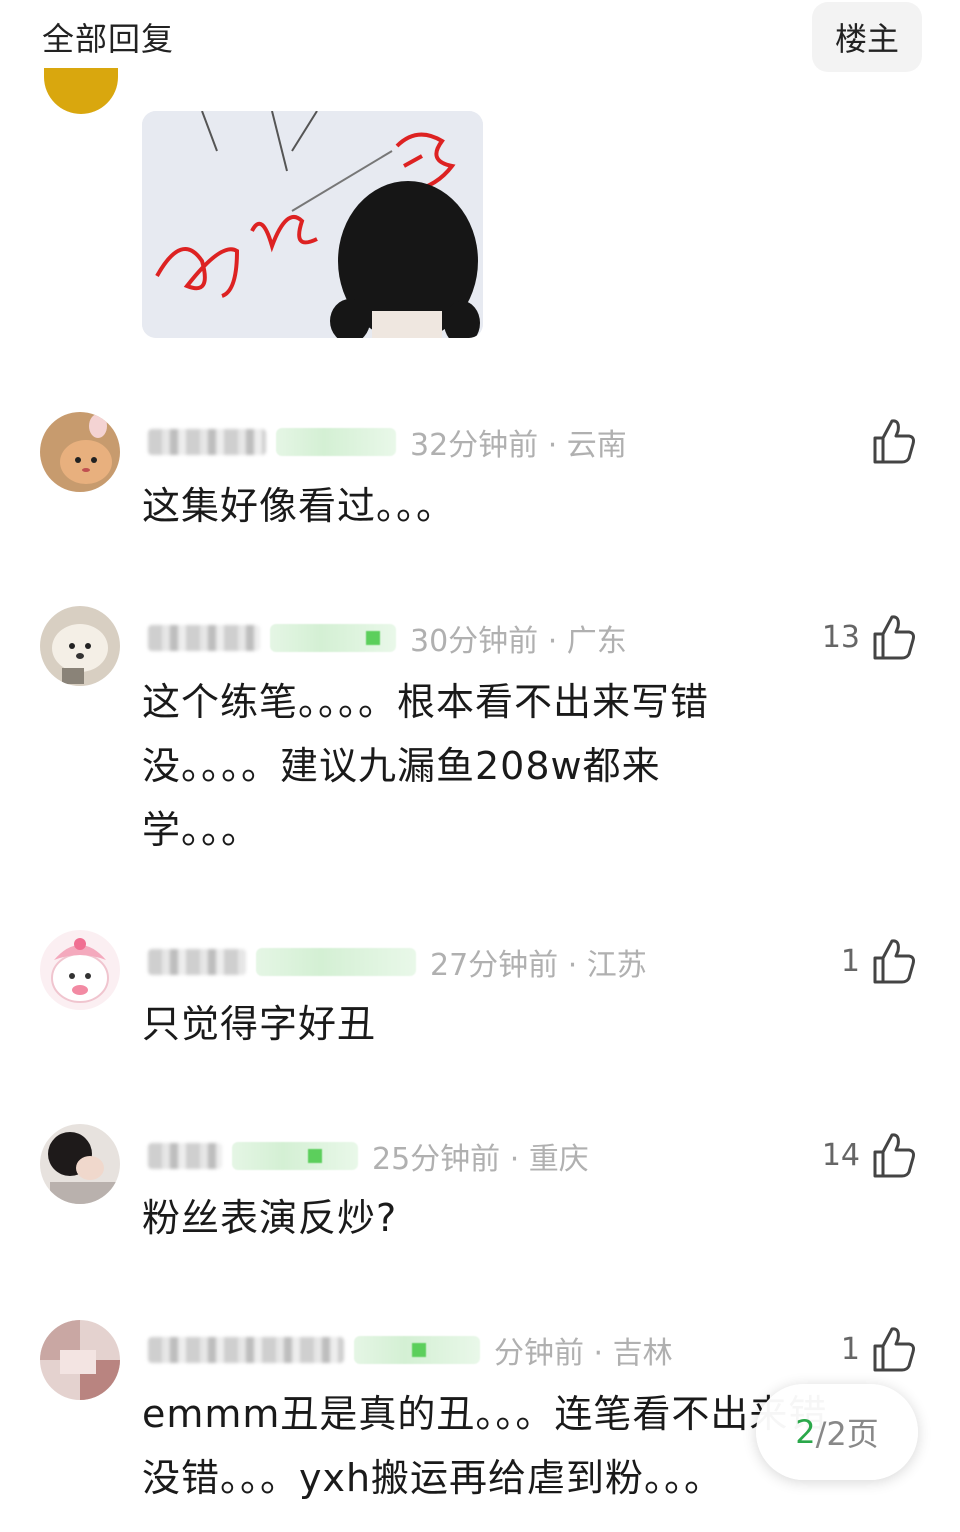  I want to click on comment-text: 这个练笔。。。。根本看不出来写错 没。。。。建议九漏鱼208w都来 学。。。, so click(426, 766).